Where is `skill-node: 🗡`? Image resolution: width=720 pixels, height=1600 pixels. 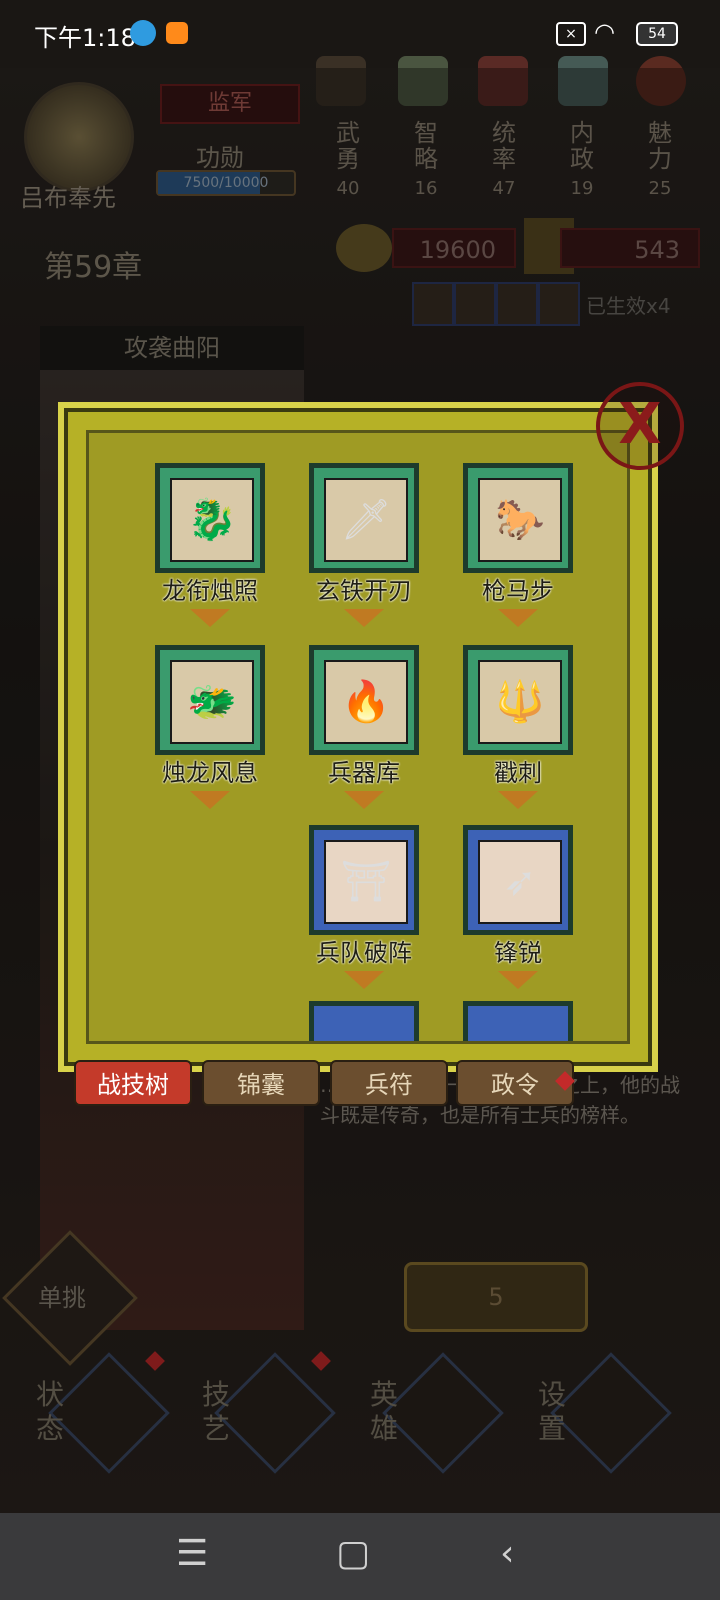 skill-node: 🗡 is located at coordinates (364, 518).